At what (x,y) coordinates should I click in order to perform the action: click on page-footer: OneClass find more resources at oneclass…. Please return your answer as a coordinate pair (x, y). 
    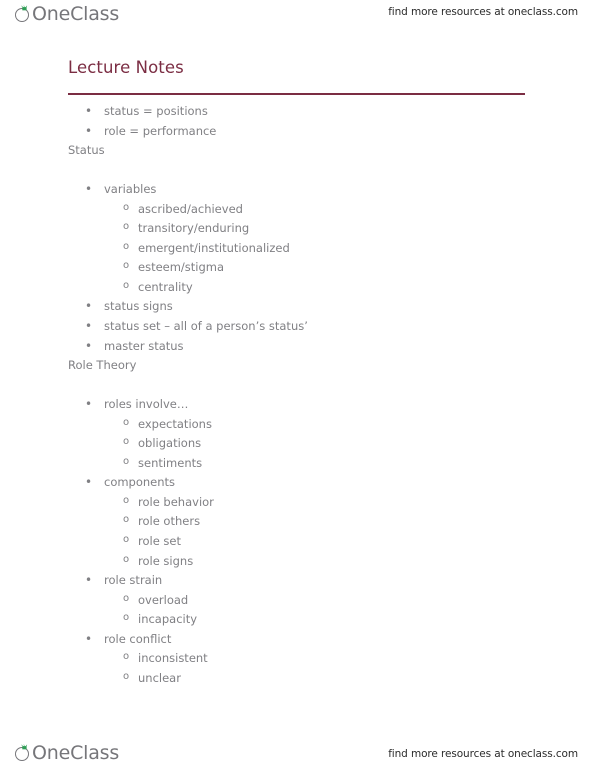
    Looking at the image, I should click on (297, 751).